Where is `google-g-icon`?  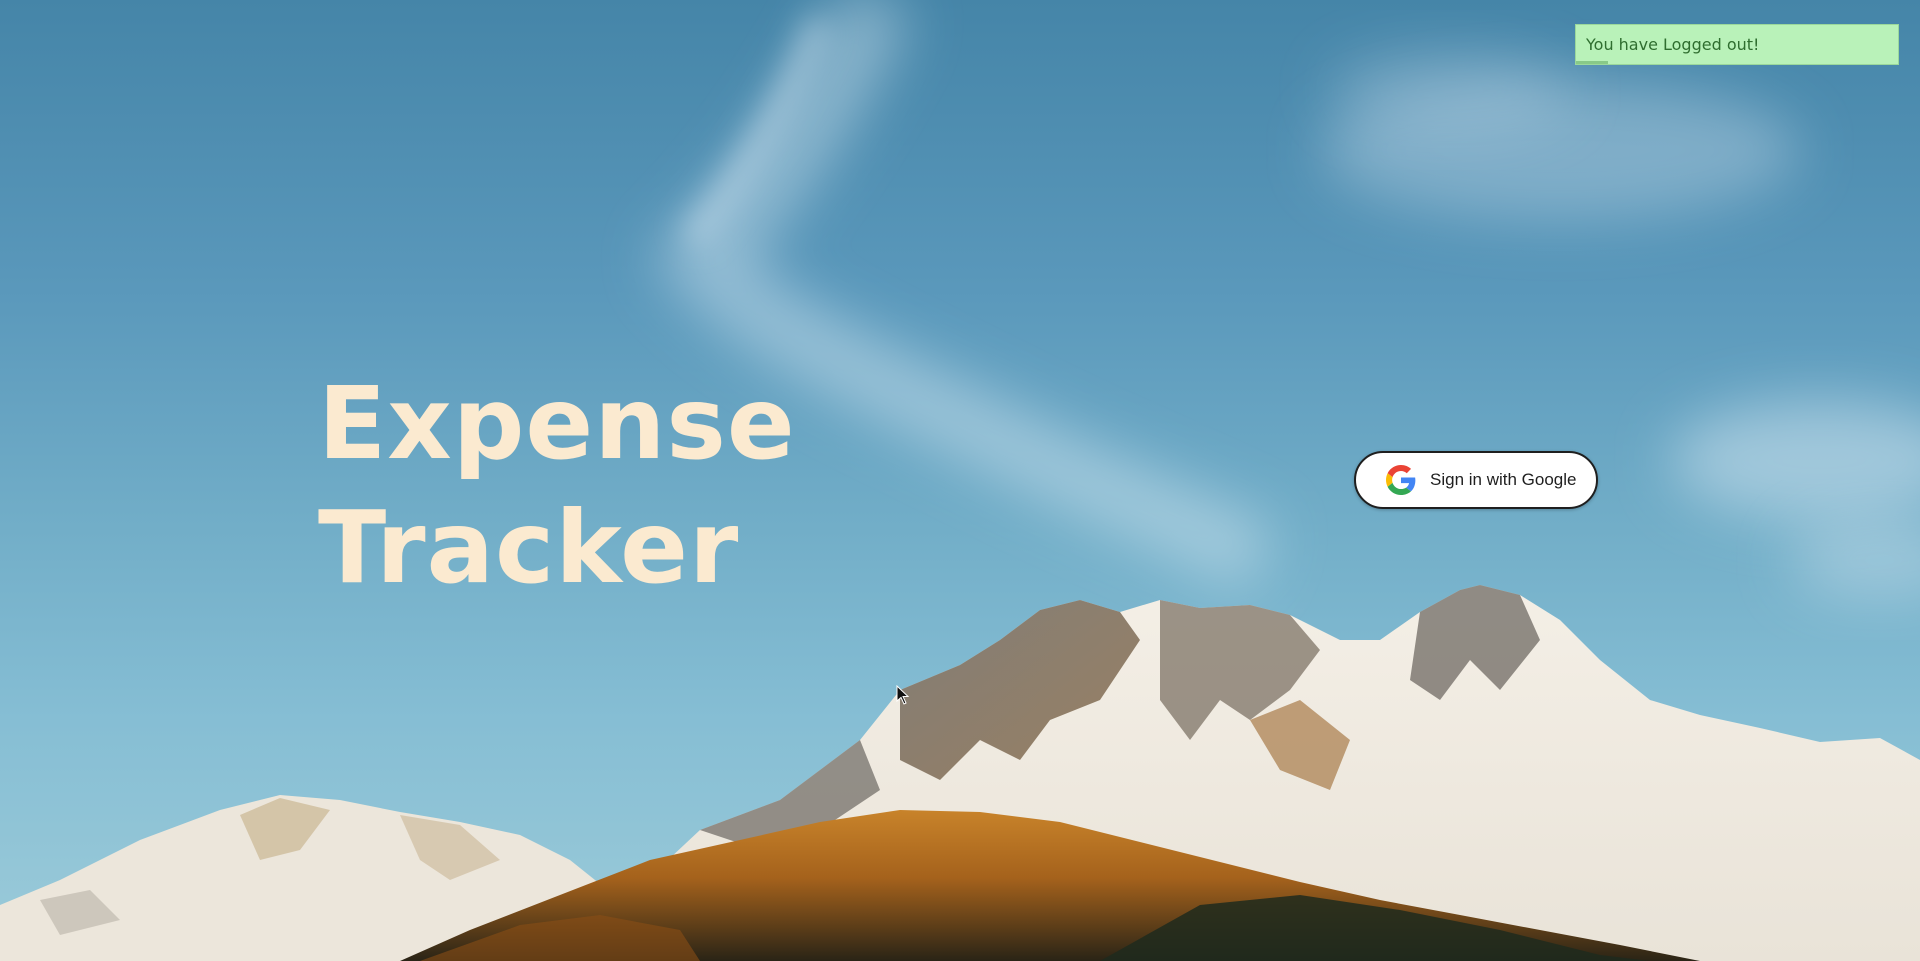
google-g-icon is located at coordinates (1401, 480).